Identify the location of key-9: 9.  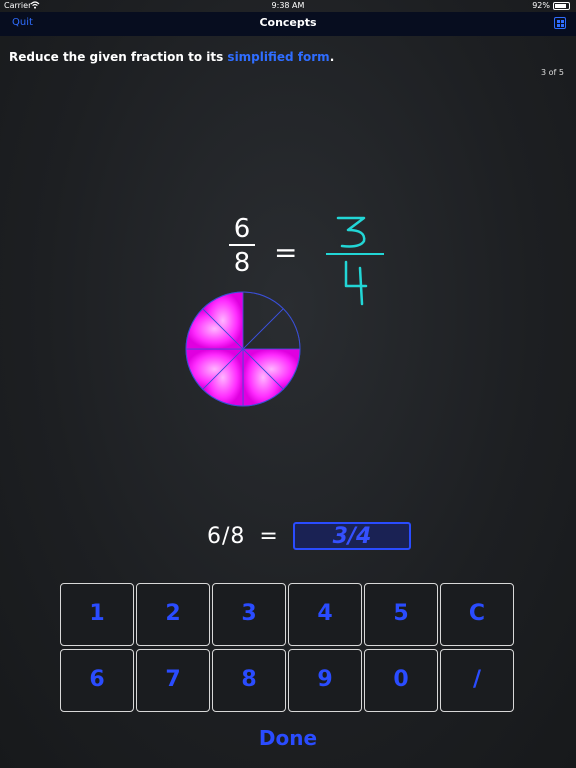
(325, 680).